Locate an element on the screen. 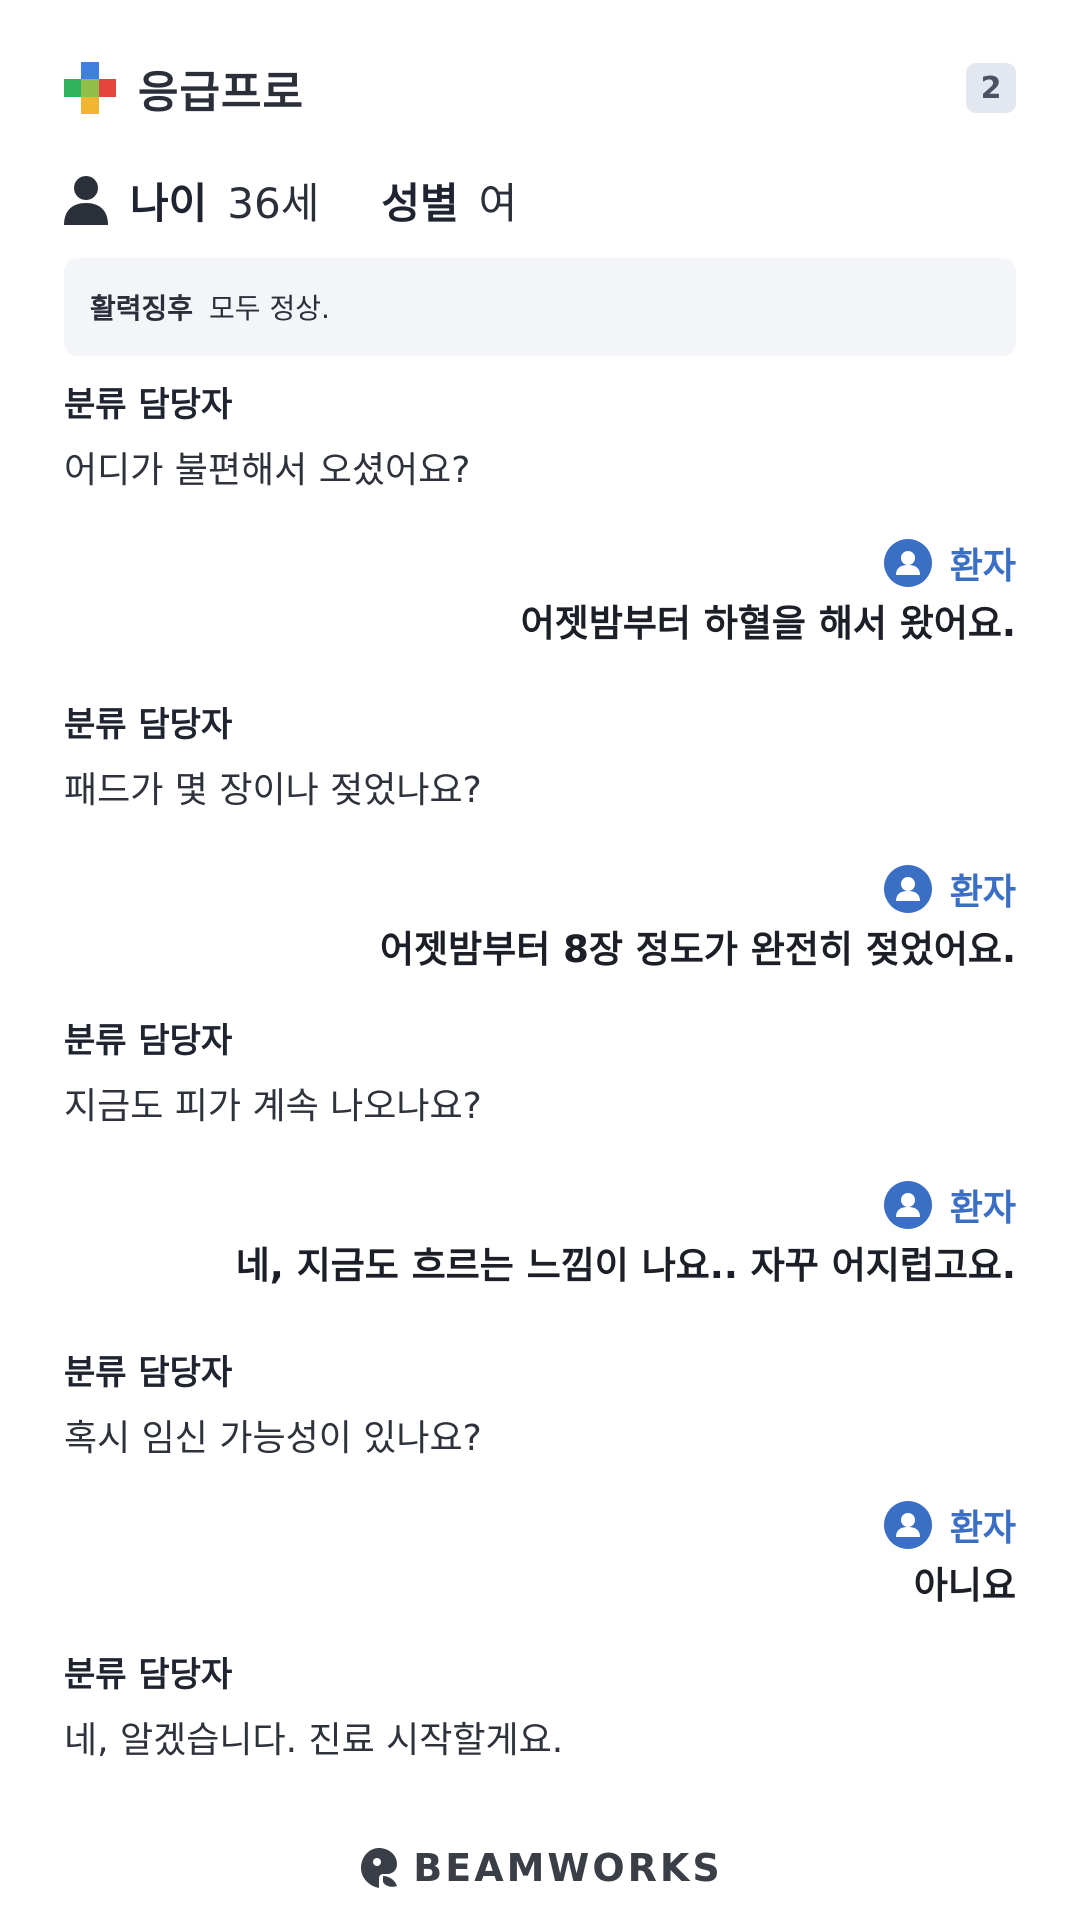 The image size is (1080, 1920). patient-info: 나이 36세 성별 여 is located at coordinates (290, 200).